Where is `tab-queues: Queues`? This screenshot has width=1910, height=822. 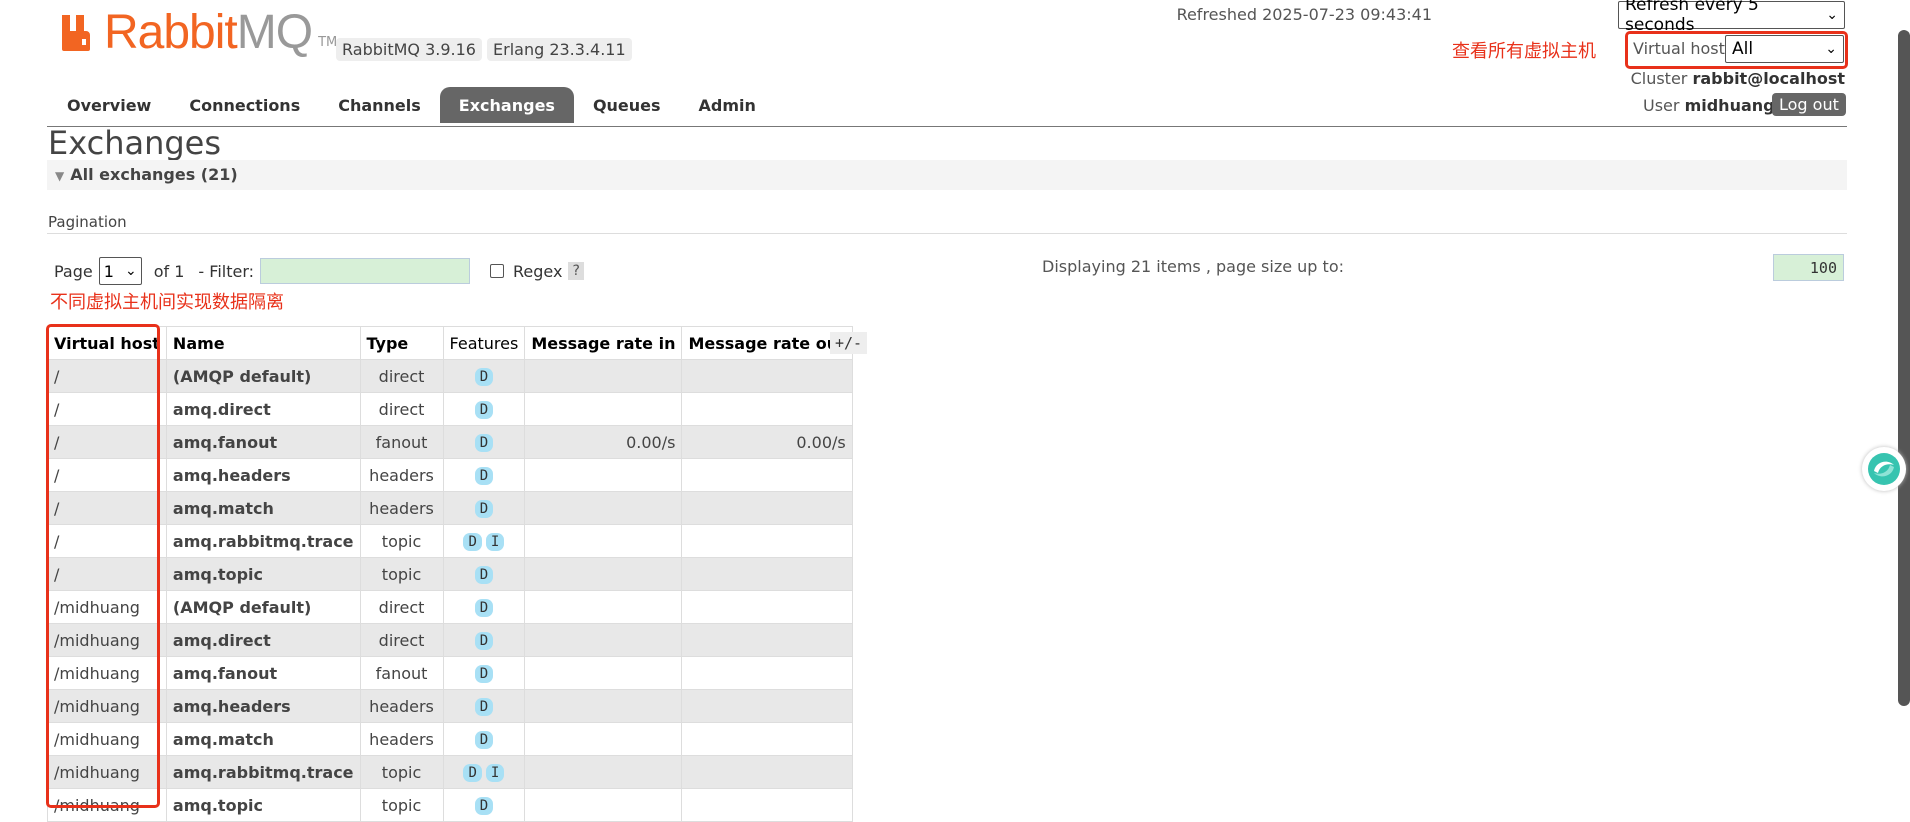
tab-queues: Queues is located at coordinates (627, 105).